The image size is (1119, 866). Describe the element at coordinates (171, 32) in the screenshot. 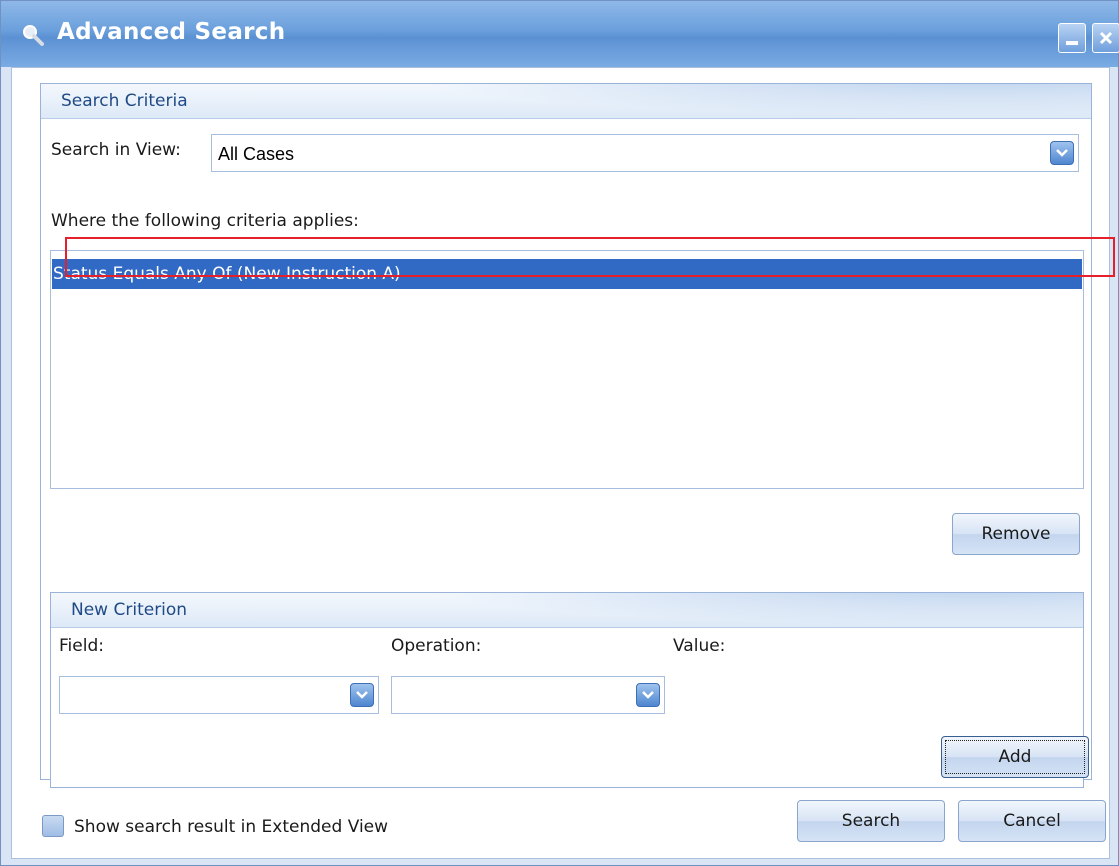

I see `window-title: Advanced Search` at that location.